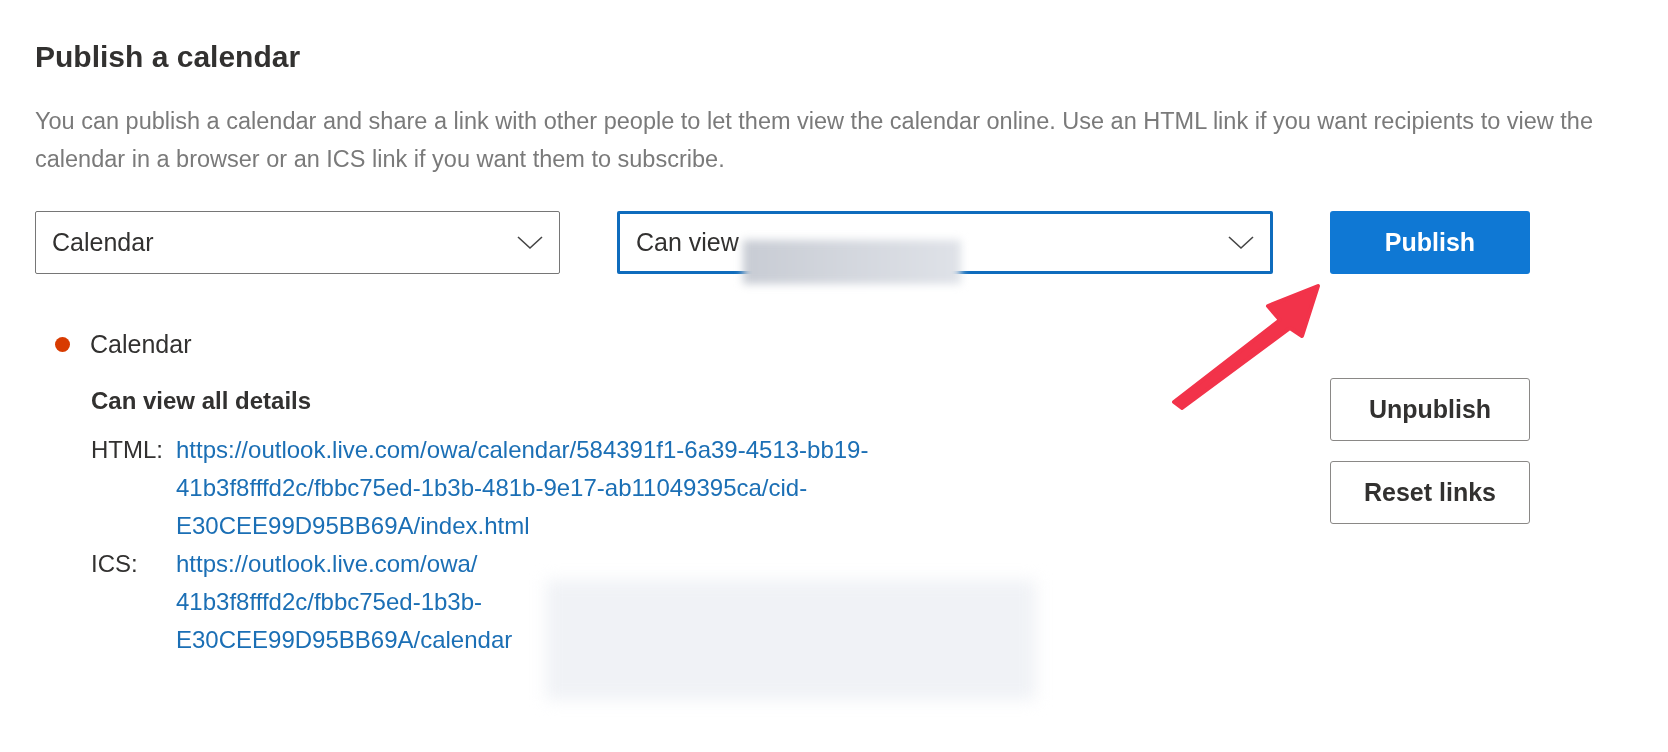 Image resolution: width=1668 pixels, height=752 pixels. Describe the element at coordinates (1430, 492) in the screenshot. I see `action-button: Reset links` at that location.